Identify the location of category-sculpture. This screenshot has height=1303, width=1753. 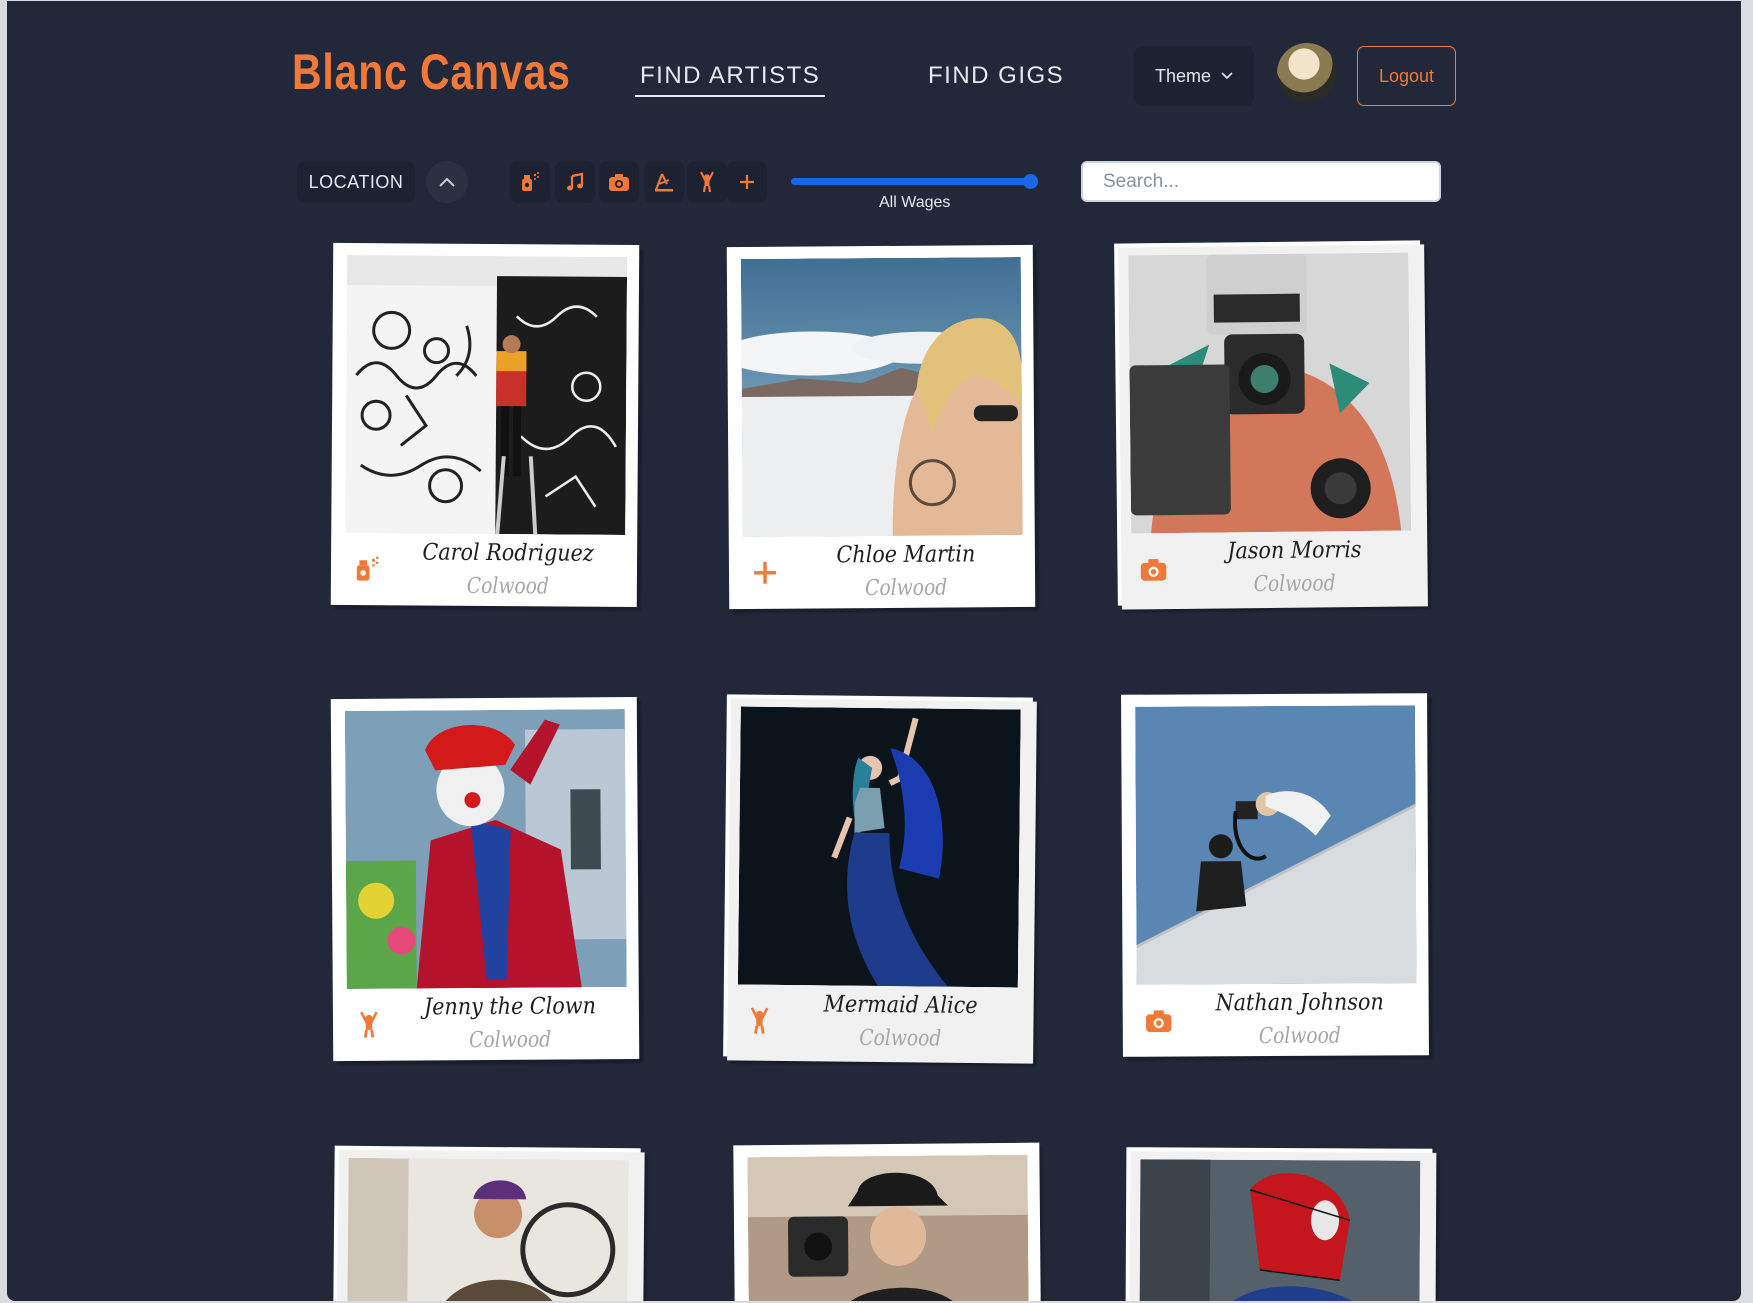
(664, 182).